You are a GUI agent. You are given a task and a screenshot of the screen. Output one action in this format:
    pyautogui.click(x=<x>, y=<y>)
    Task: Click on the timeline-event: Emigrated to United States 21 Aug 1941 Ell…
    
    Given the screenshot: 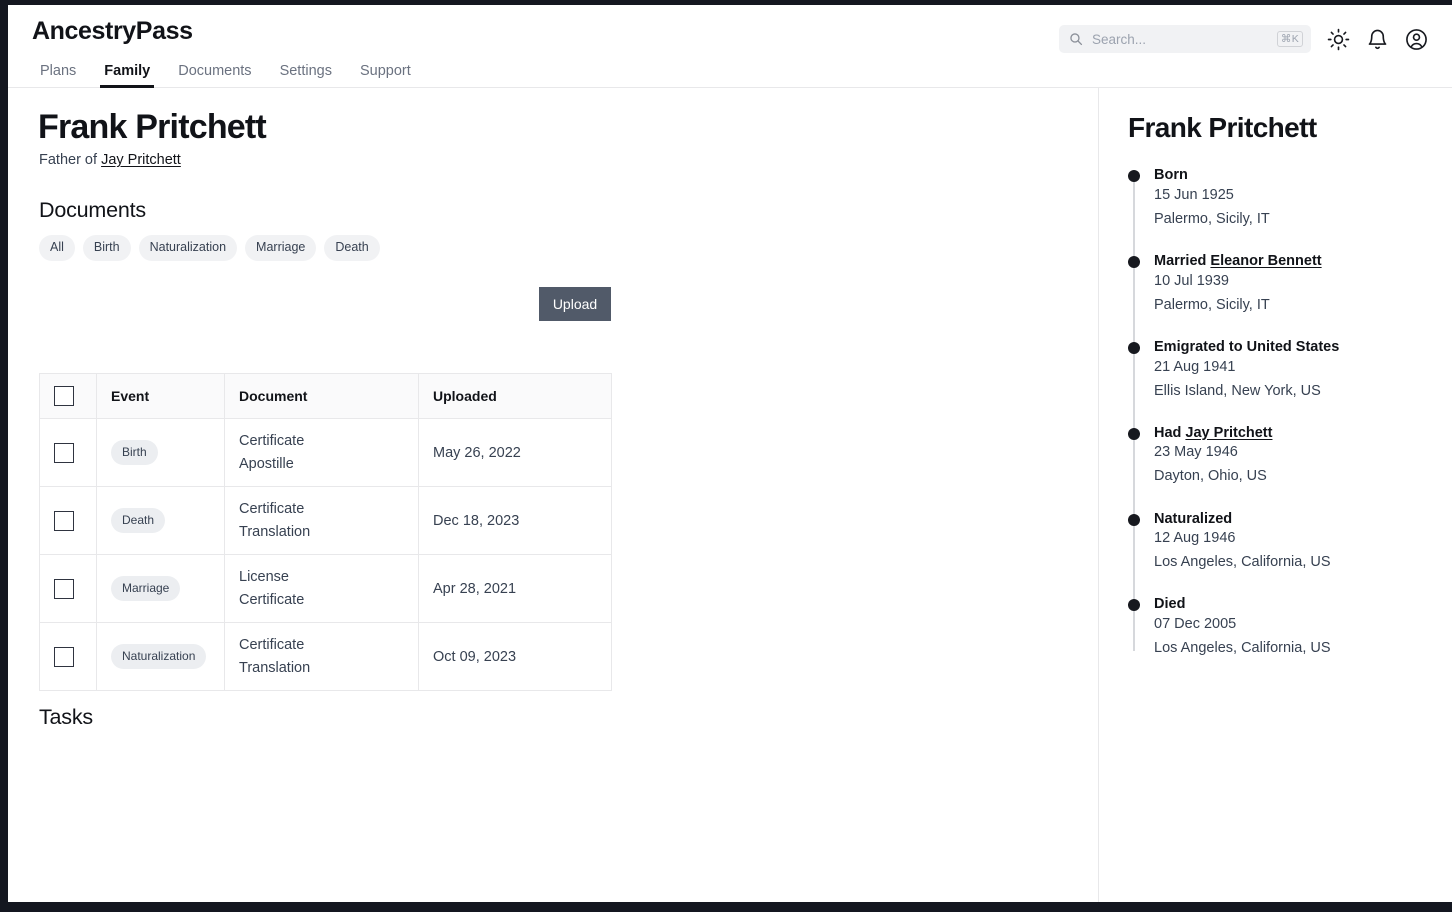 What is the action you would take?
    pyautogui.click(x=1278, y=370)
    